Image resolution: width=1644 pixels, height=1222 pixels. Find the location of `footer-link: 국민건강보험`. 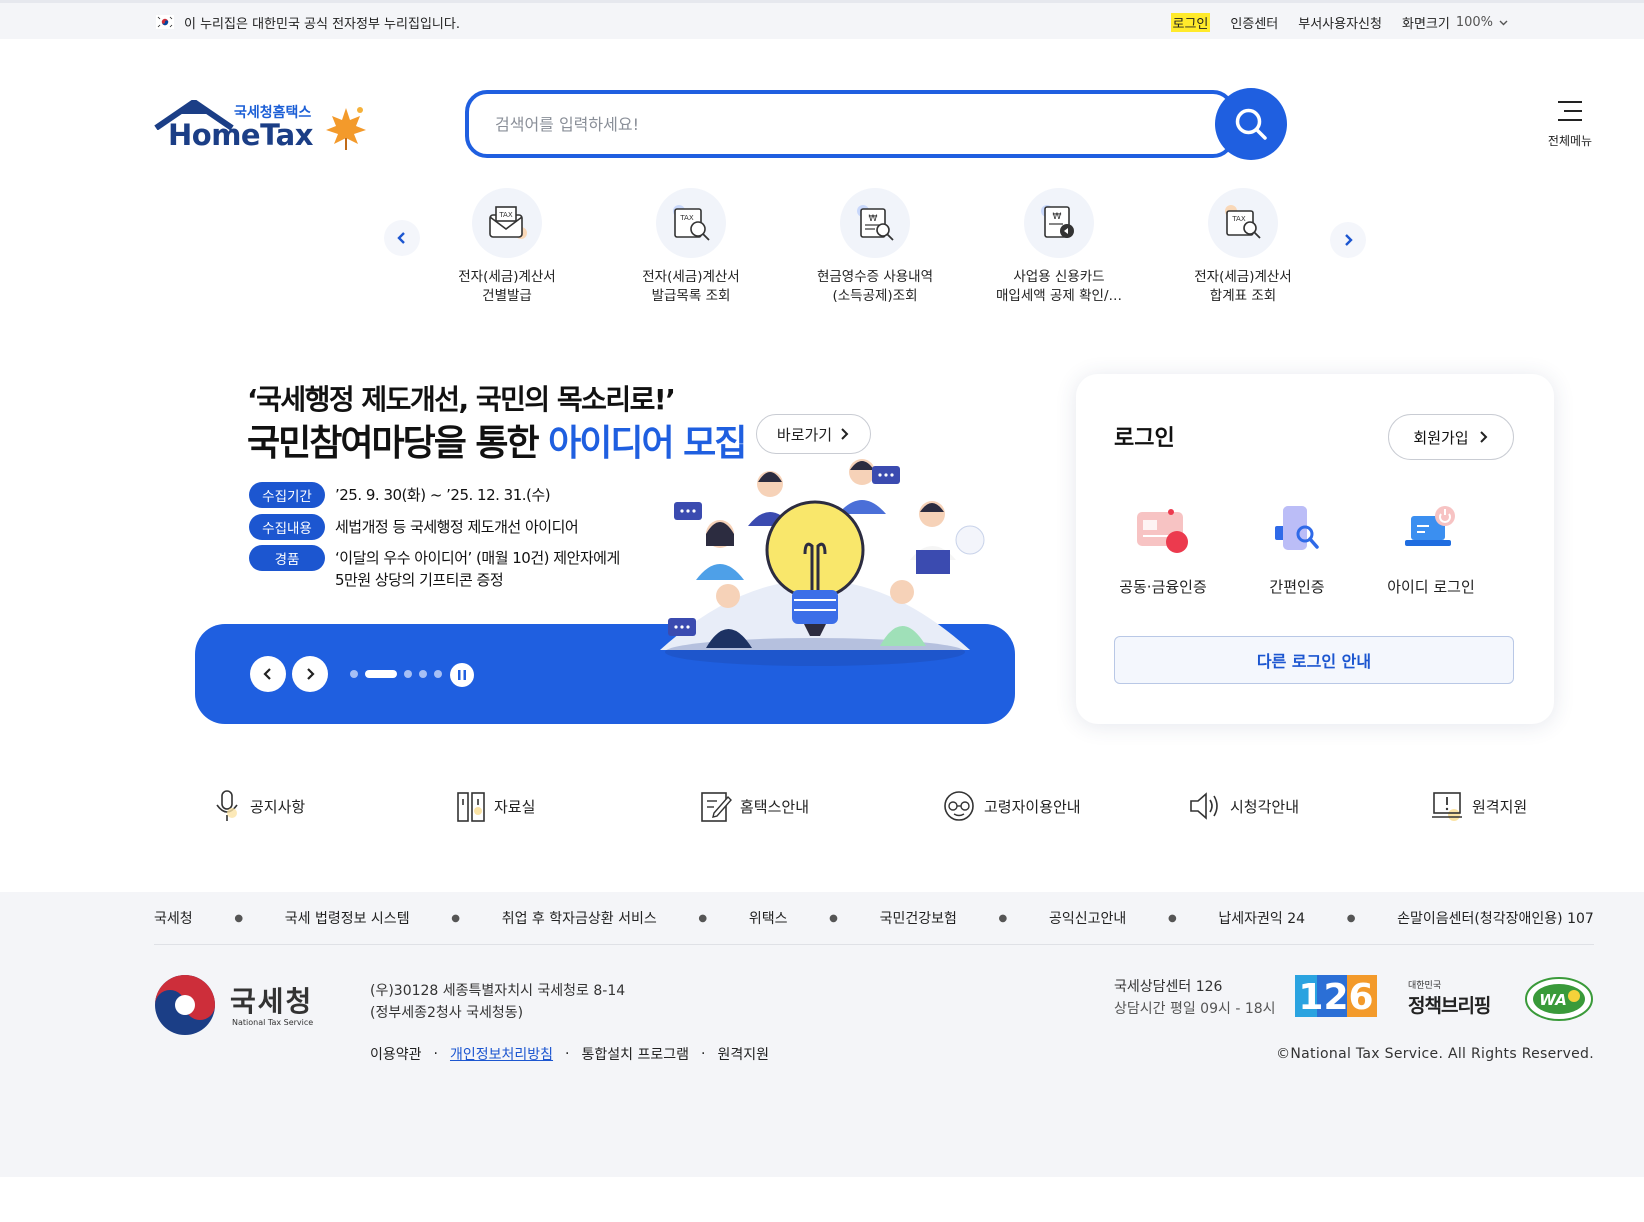

footer-link: 국민건강보험 is located at coordinates (918, 918).